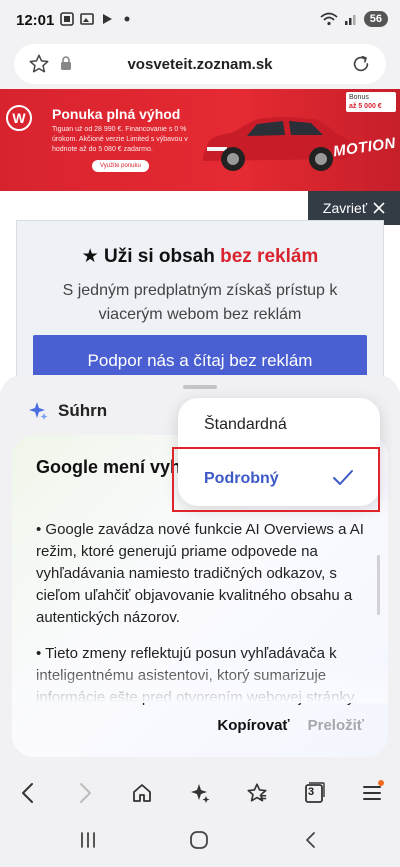 This screenshot has width=400, height=867. I want to click on ad-cta-button: Využite ponuku, so click(120, 166).